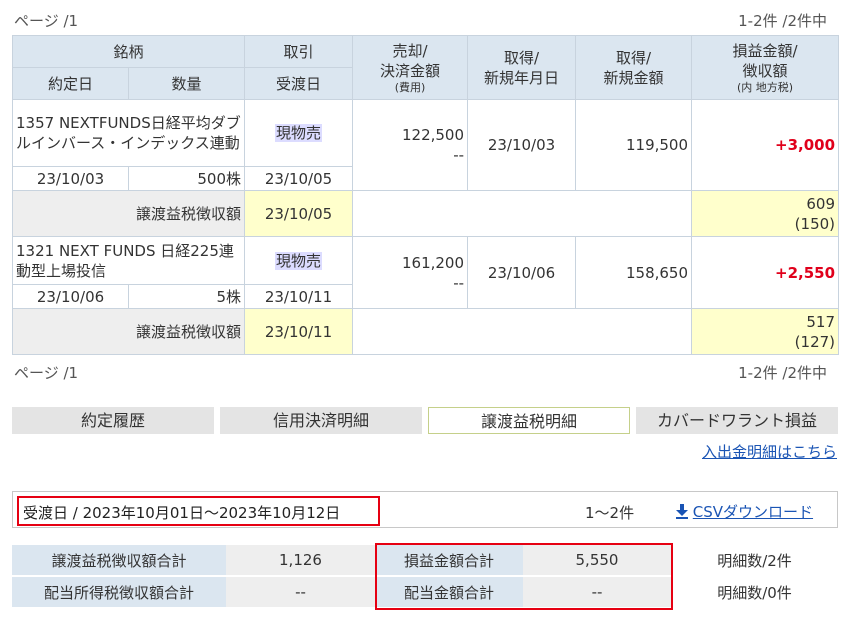  I want to click on tax-row: 譲渡益税徴収額 23/10/11 517 (127), so click(425, 331).